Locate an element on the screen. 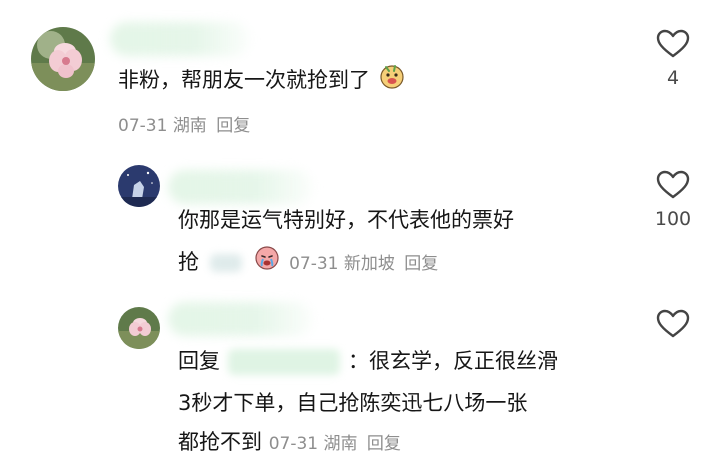 The image size is (720, 463). like-button is located at coordinates (673, 324).